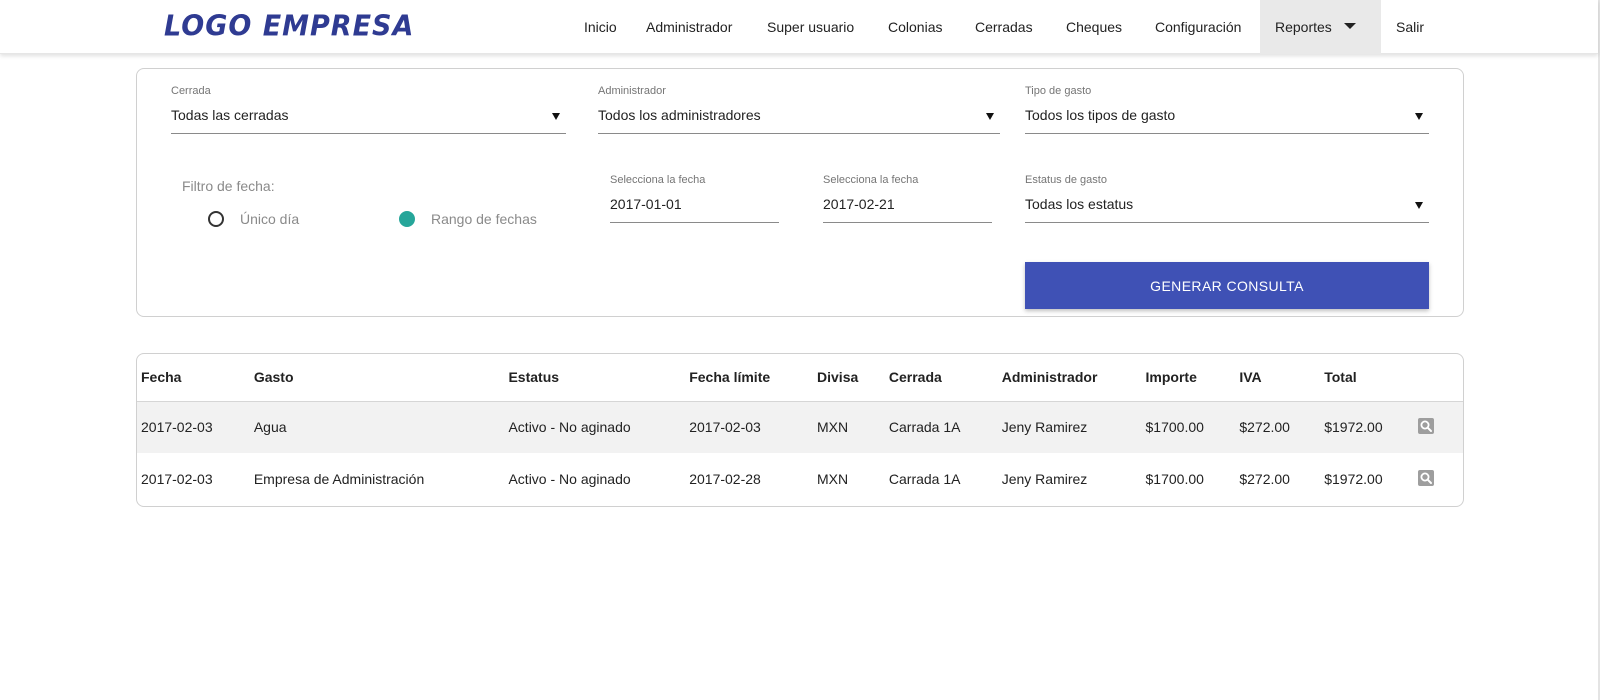 The image size is (1600, 700). What do you see at coordinates (368, 110) in the screenshot?
I see `cerrada-select: Cerrada Todas las cerradas` at bounding box center [368, 110].